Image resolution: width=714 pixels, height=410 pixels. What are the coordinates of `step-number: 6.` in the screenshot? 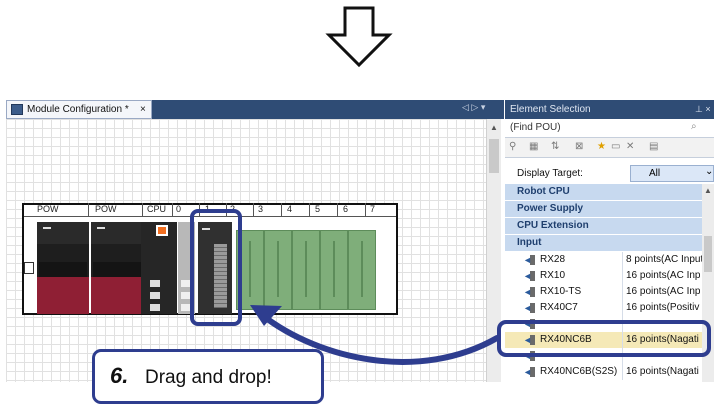 It's located at (119, 375).